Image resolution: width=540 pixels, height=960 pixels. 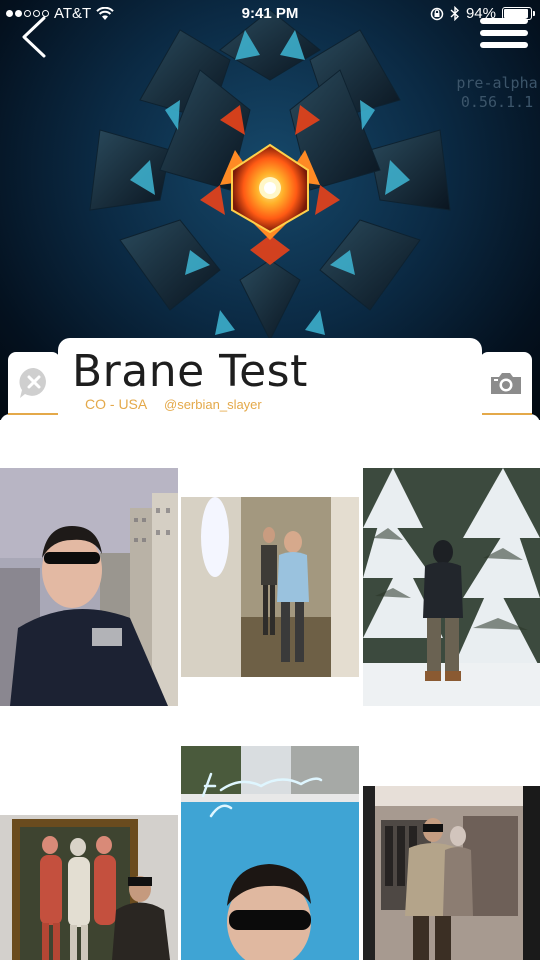 What do you see at coordinates (497, 83) in the screenshot?
I see `version-line-1: pre-alpha` at bounding box center [497, 83].